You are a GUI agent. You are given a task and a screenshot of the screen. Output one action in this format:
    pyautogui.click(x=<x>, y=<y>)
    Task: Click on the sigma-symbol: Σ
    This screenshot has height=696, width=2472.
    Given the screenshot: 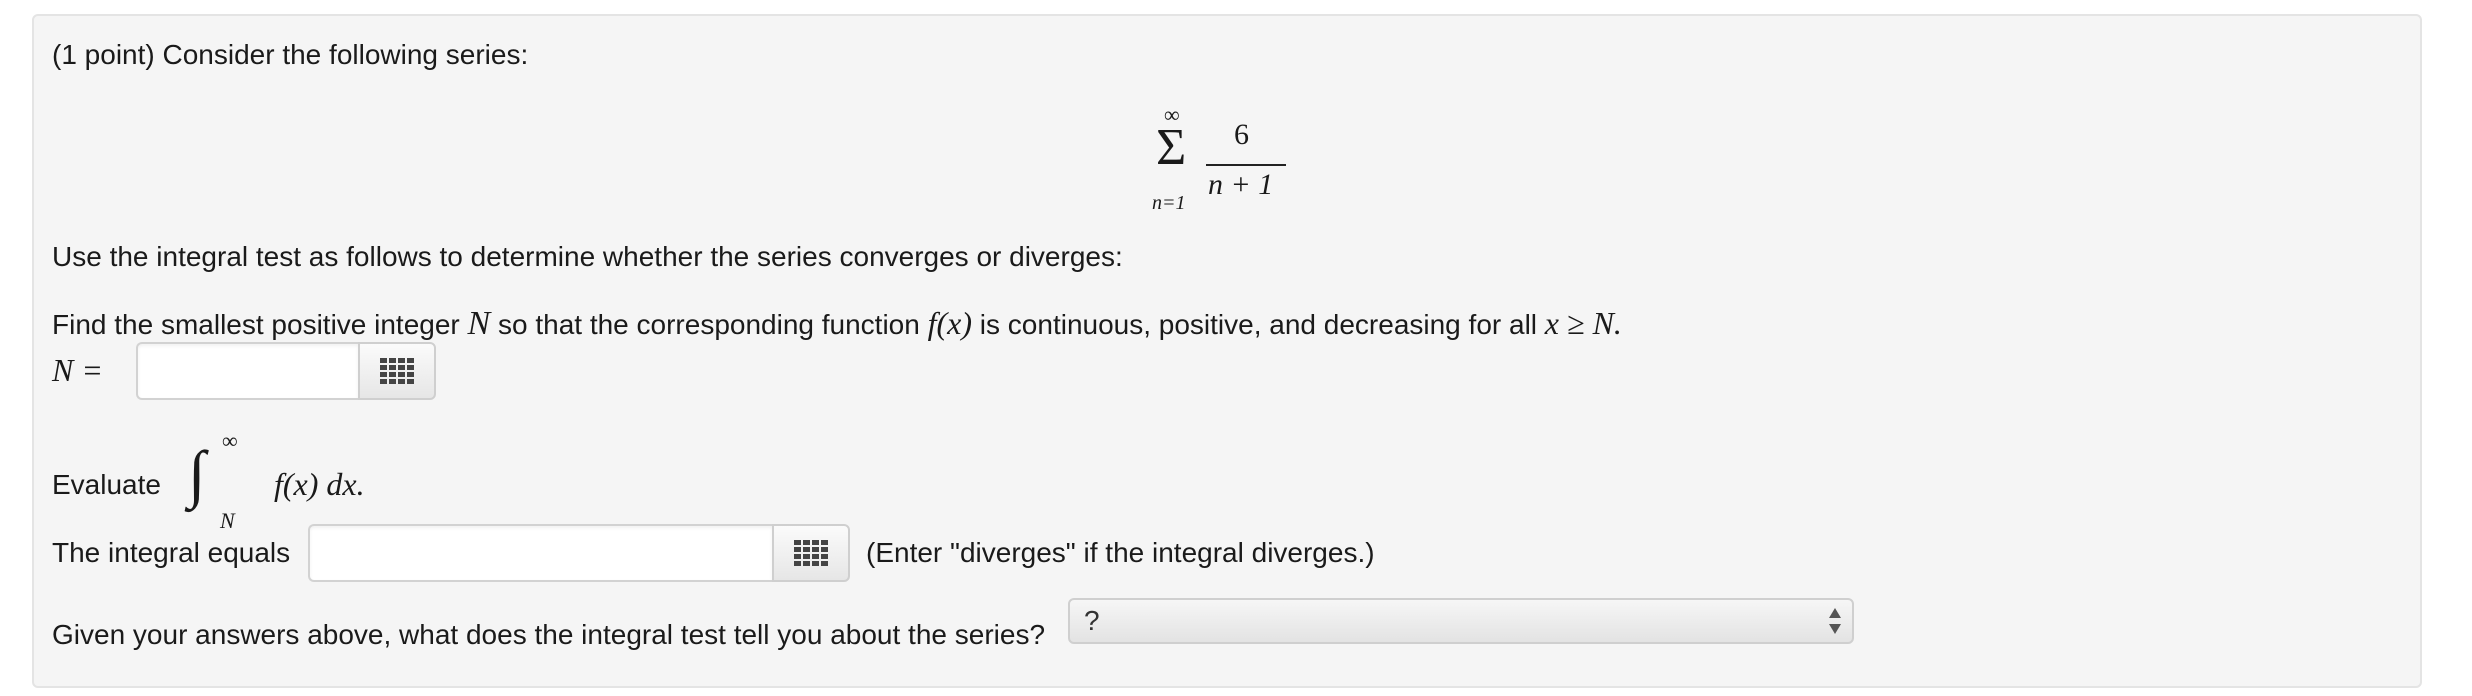 What is the action you would take?
    pyautogui.click(x=1171, y=147)
    